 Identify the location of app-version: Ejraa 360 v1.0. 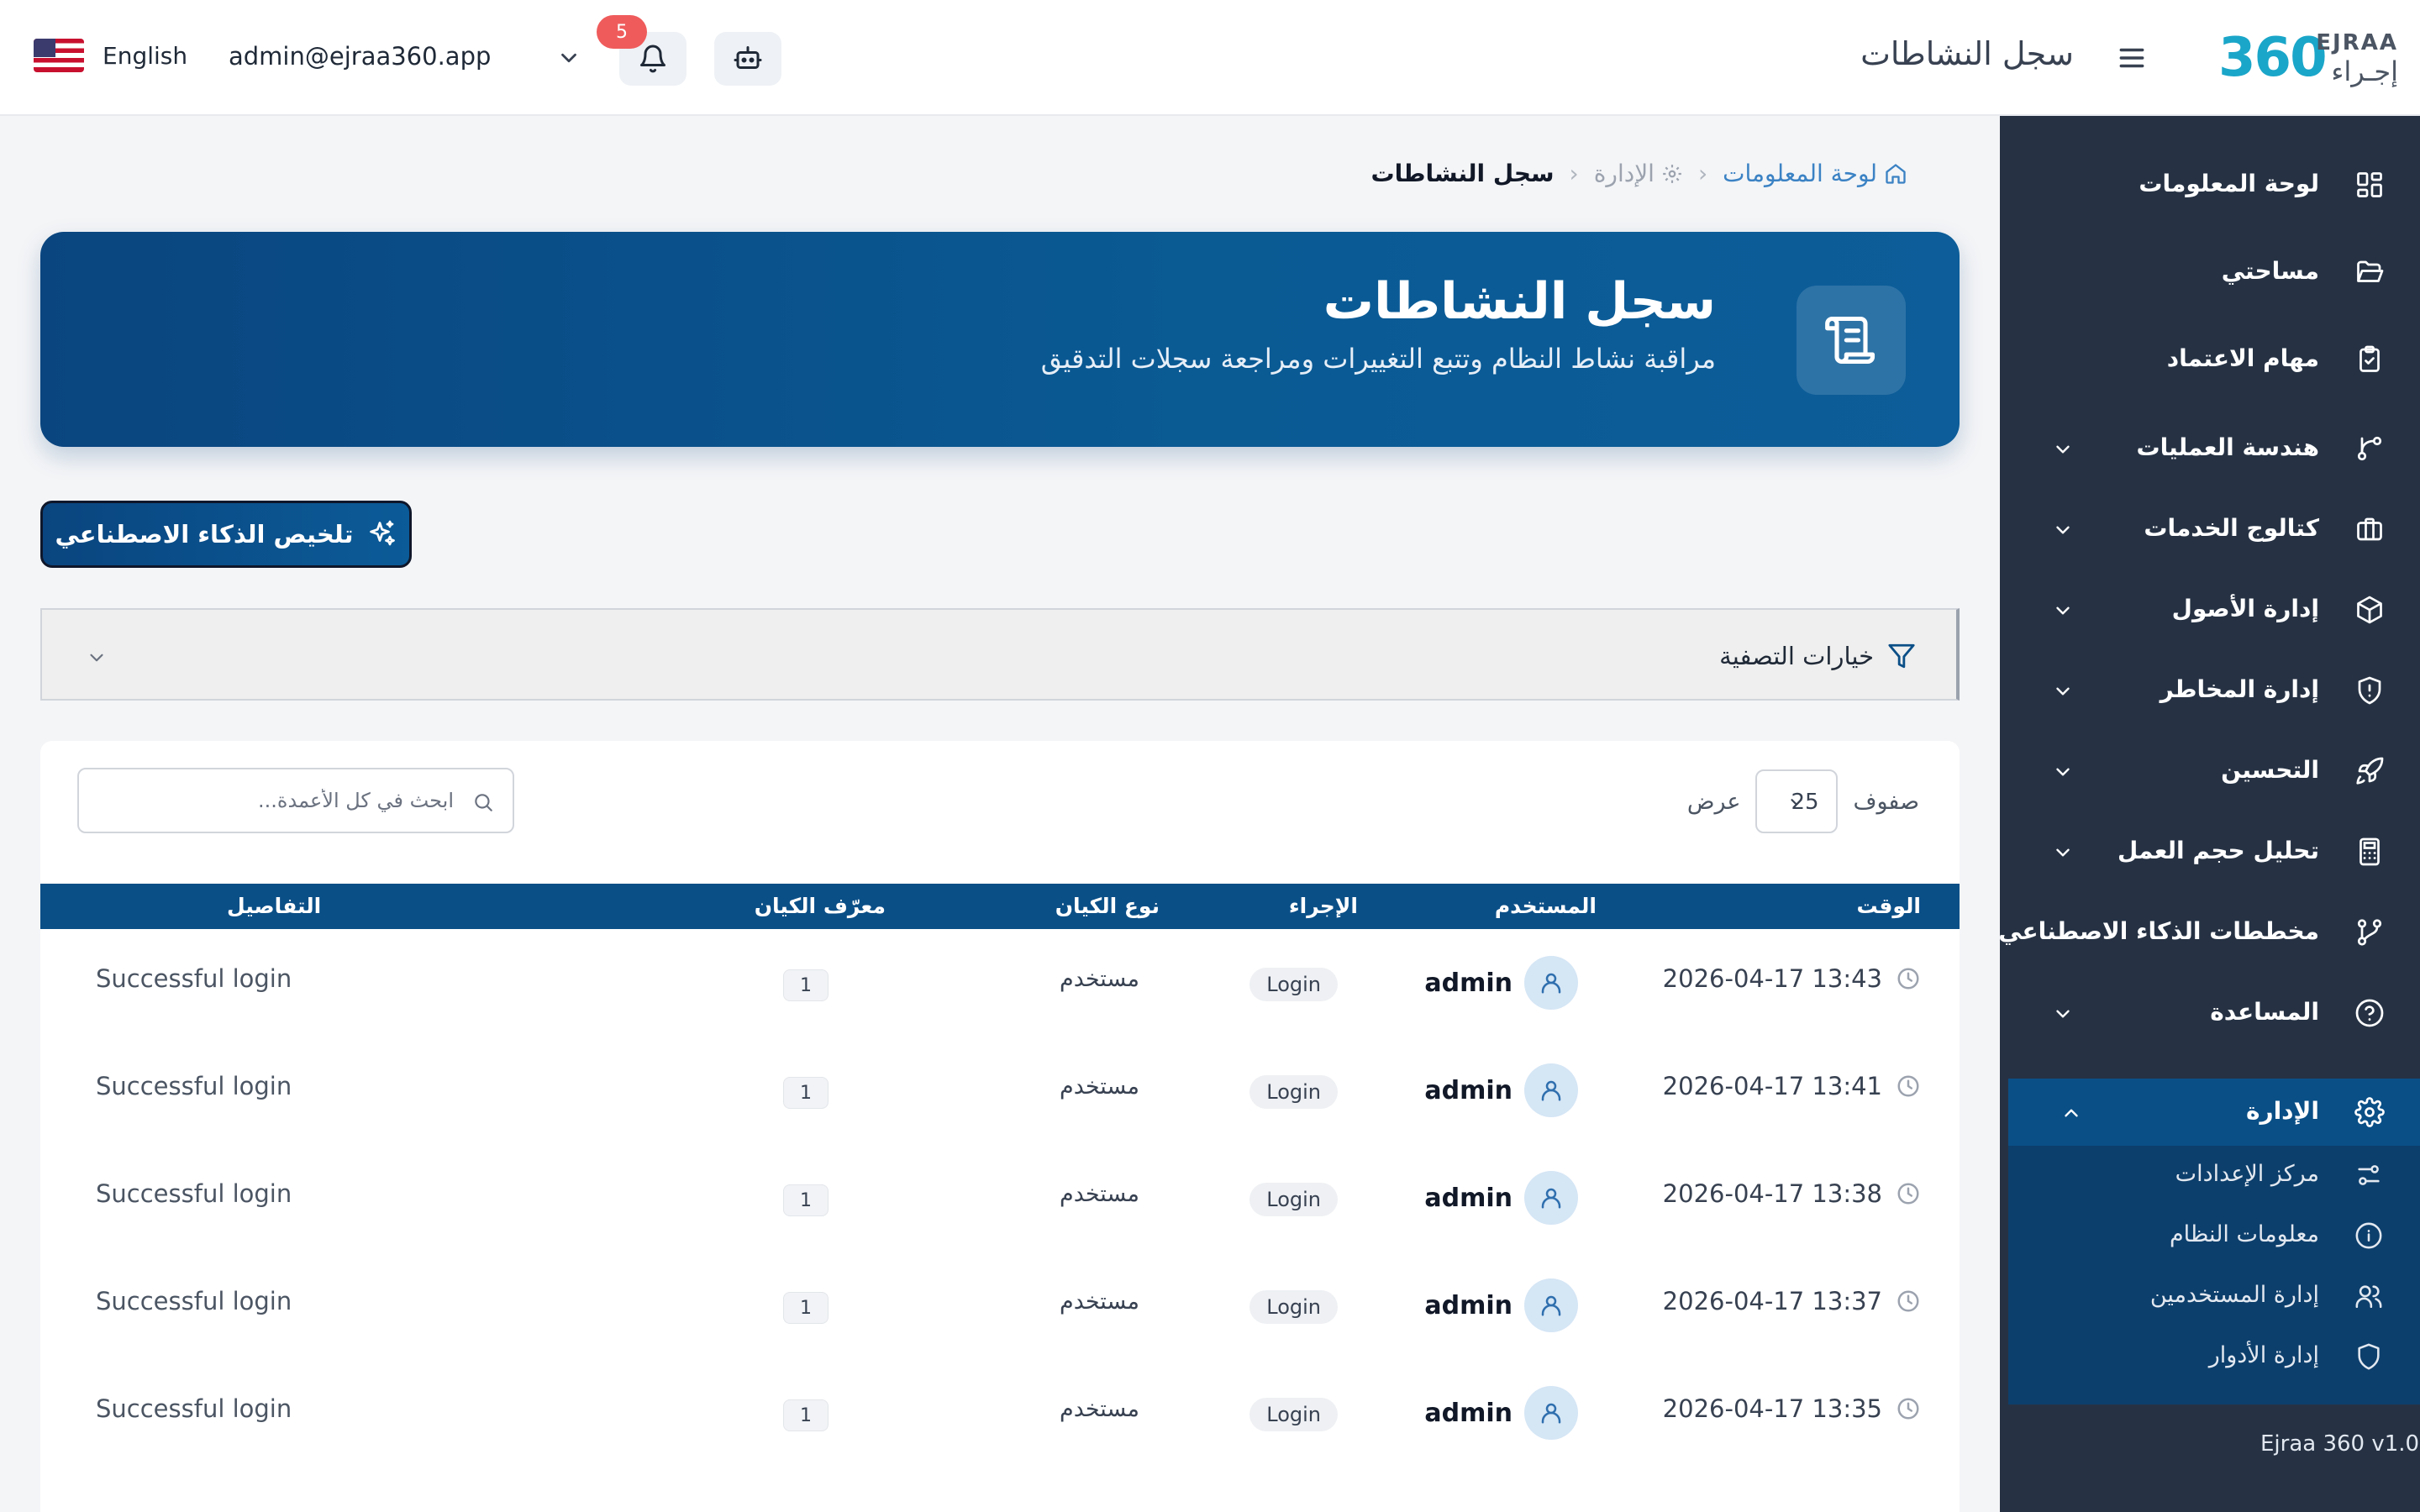
(2340, 1444).